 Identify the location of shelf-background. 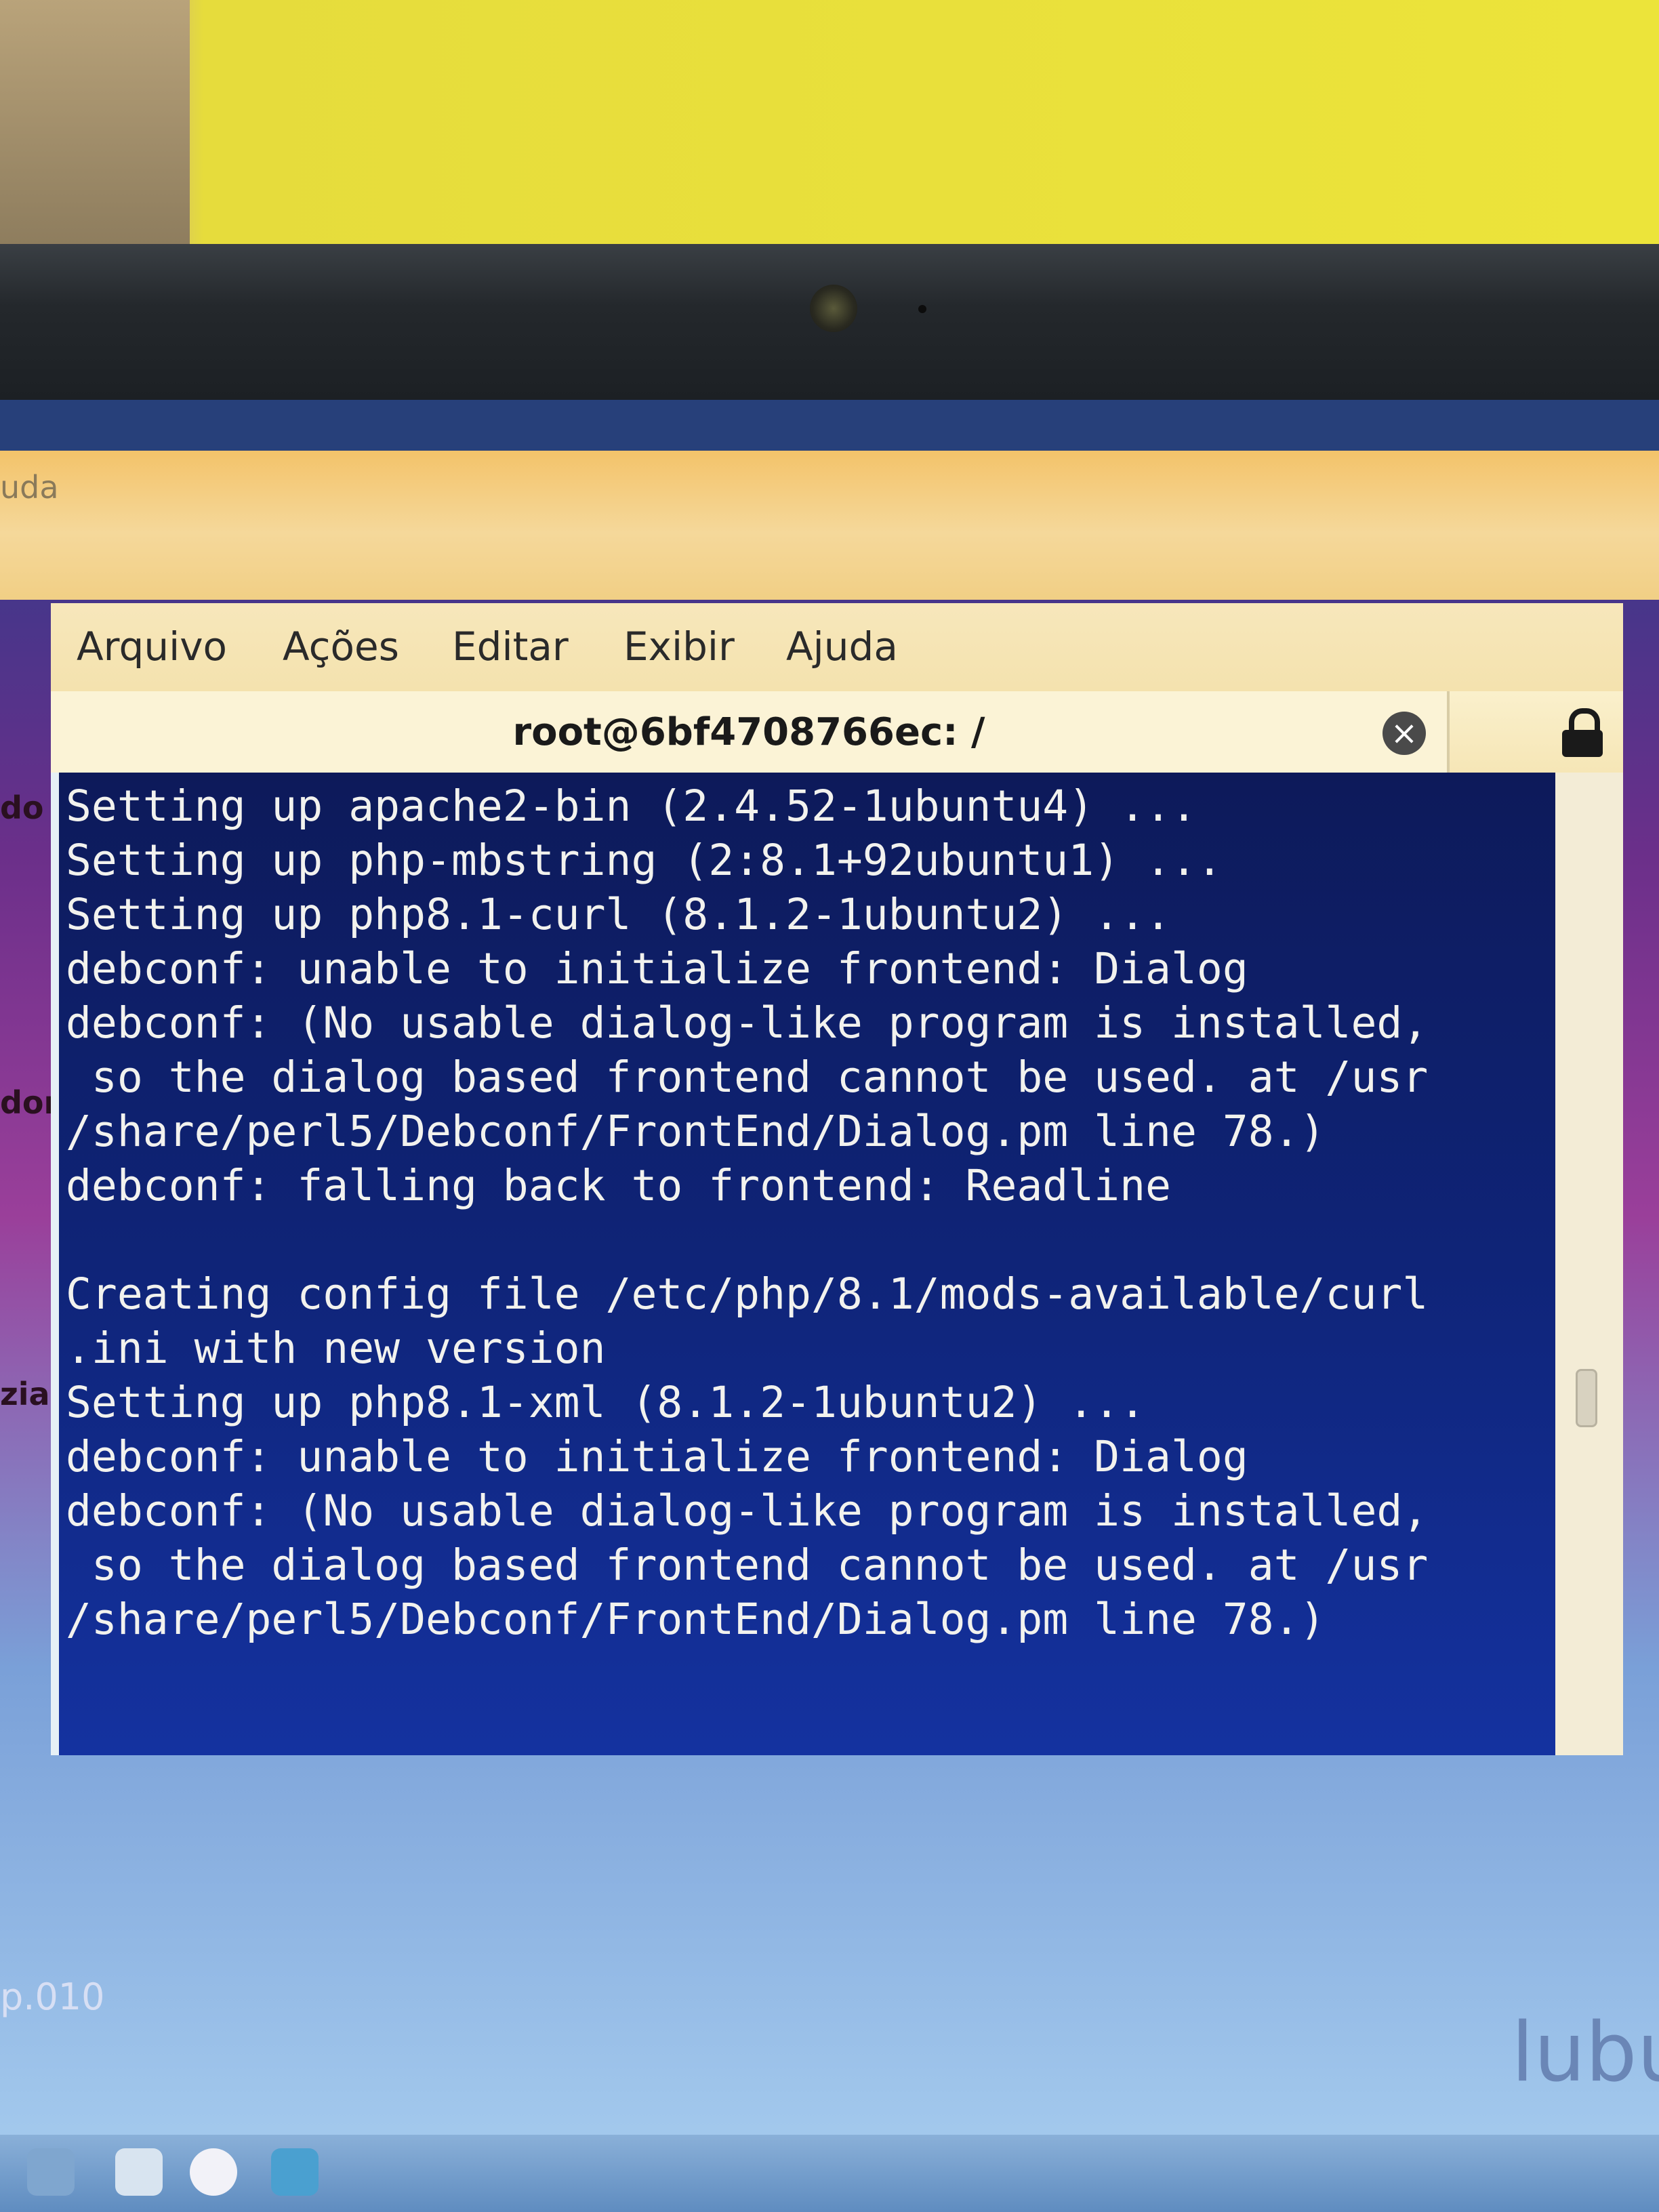
(95, 122).